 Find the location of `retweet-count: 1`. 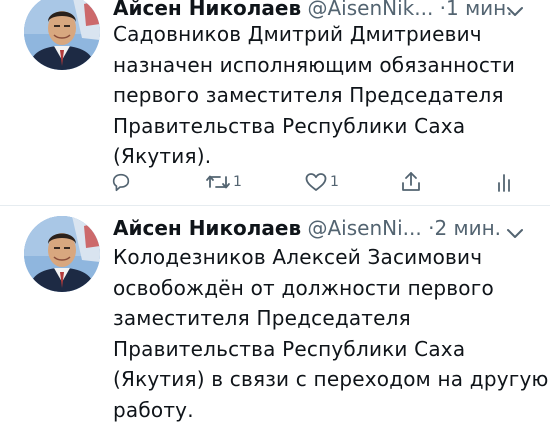

retweet-count: 1 is located at coordinates (237, 182).